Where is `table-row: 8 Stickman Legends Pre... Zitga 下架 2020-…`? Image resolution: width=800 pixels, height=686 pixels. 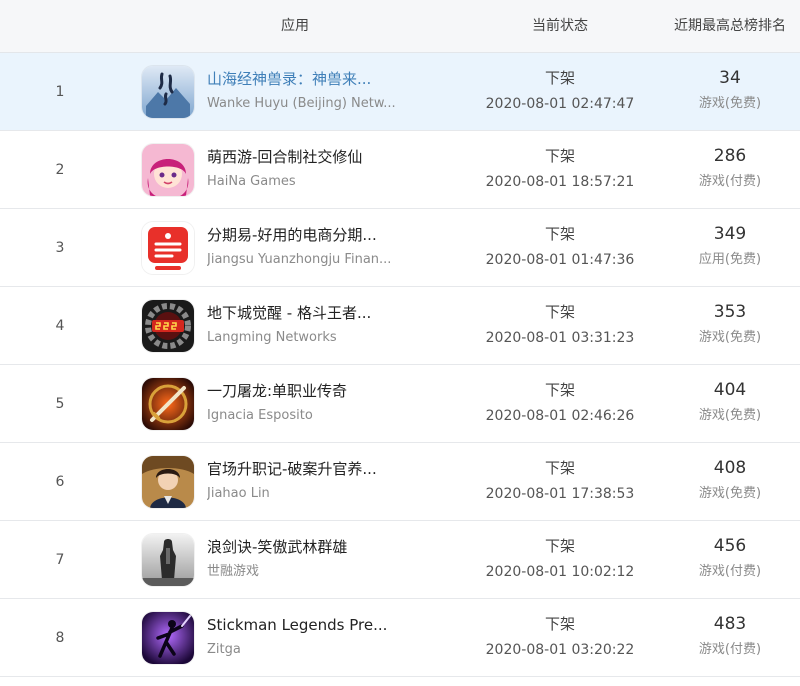
table-row: 8 Stickman Legends Pre... Zitga 下架 2020-… is located at coordinates (400, 638).